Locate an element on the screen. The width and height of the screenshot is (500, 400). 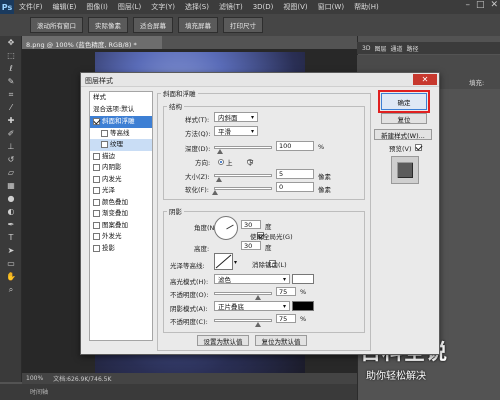
lasso-tool-icon: ℓ is located at coordinates (11, 68).